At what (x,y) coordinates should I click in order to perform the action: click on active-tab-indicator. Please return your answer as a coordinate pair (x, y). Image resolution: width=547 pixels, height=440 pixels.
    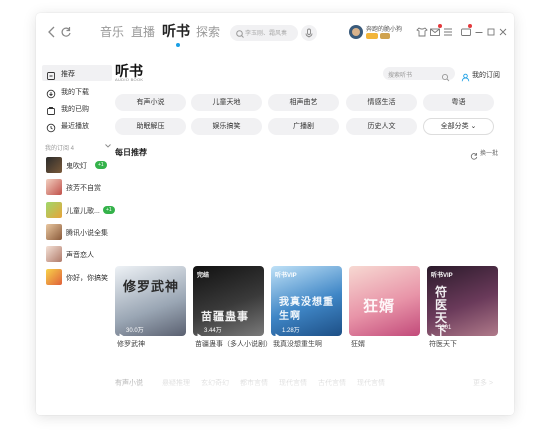
    Looking at the image, I should click on (178, 45).